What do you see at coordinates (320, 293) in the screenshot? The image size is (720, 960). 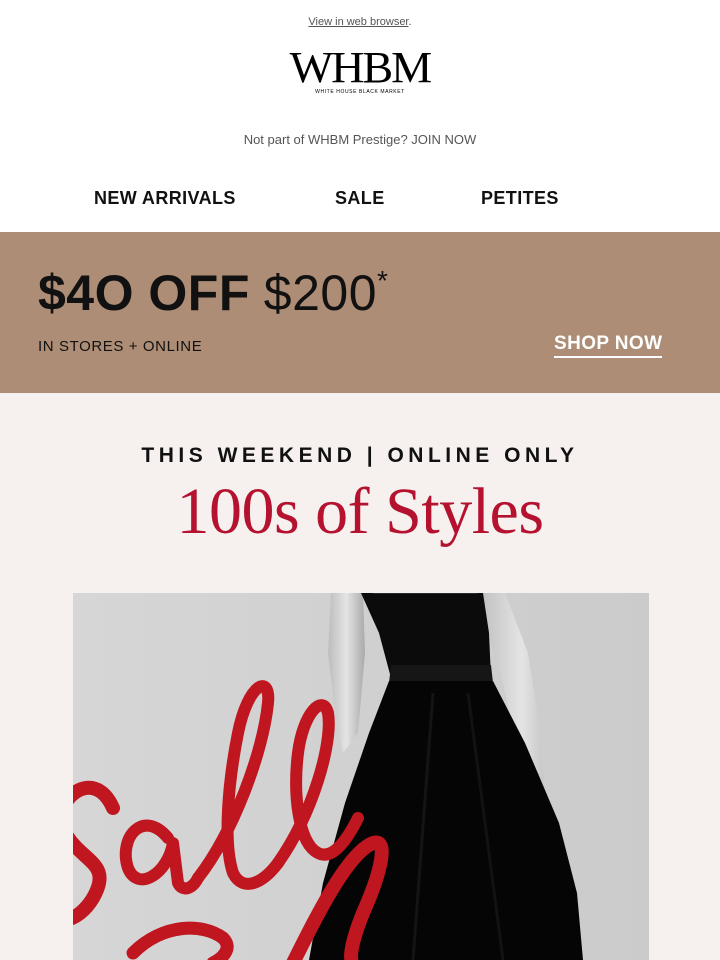 I see `promo-offer-threshold: $200` at bounding box center [320, 293].